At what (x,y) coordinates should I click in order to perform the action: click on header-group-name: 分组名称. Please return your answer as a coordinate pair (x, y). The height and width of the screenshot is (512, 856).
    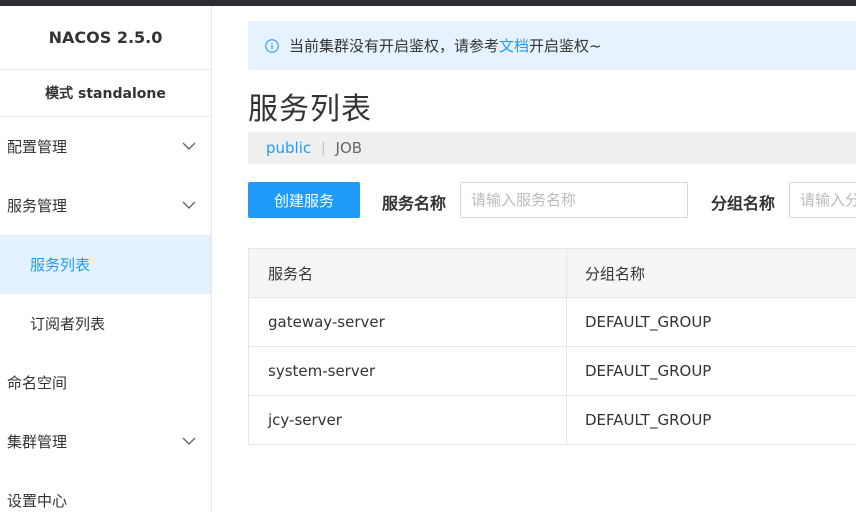
    Looking at the image, I should click on (711, 273).